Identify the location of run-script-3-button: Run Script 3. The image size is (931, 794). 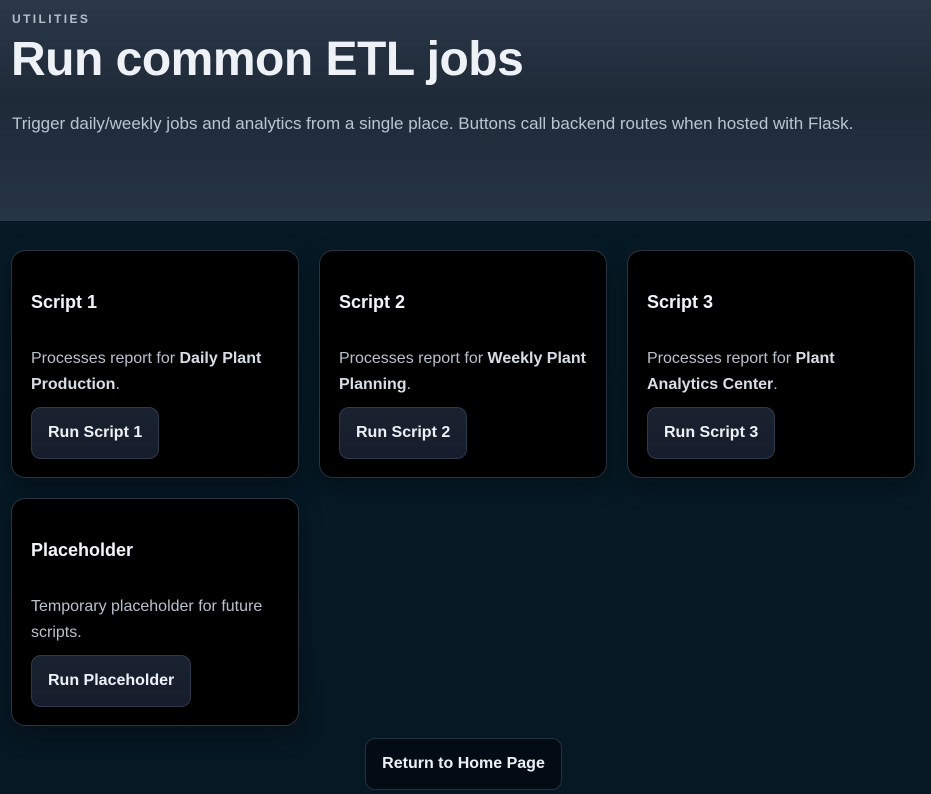
(711, 433).